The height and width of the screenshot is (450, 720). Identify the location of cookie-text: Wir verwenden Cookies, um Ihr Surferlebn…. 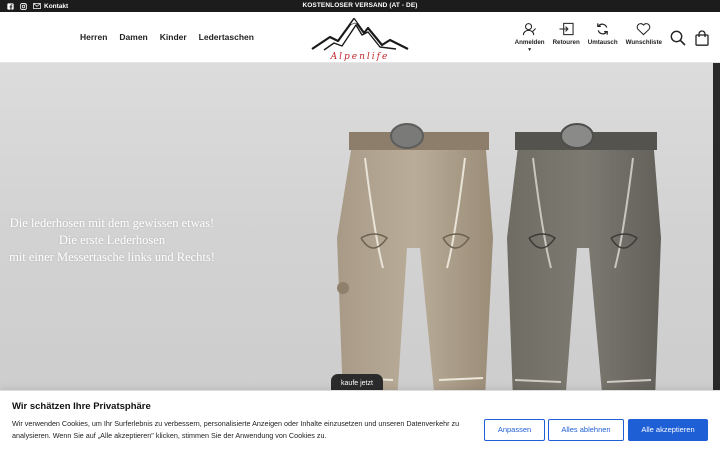
(236, 429).